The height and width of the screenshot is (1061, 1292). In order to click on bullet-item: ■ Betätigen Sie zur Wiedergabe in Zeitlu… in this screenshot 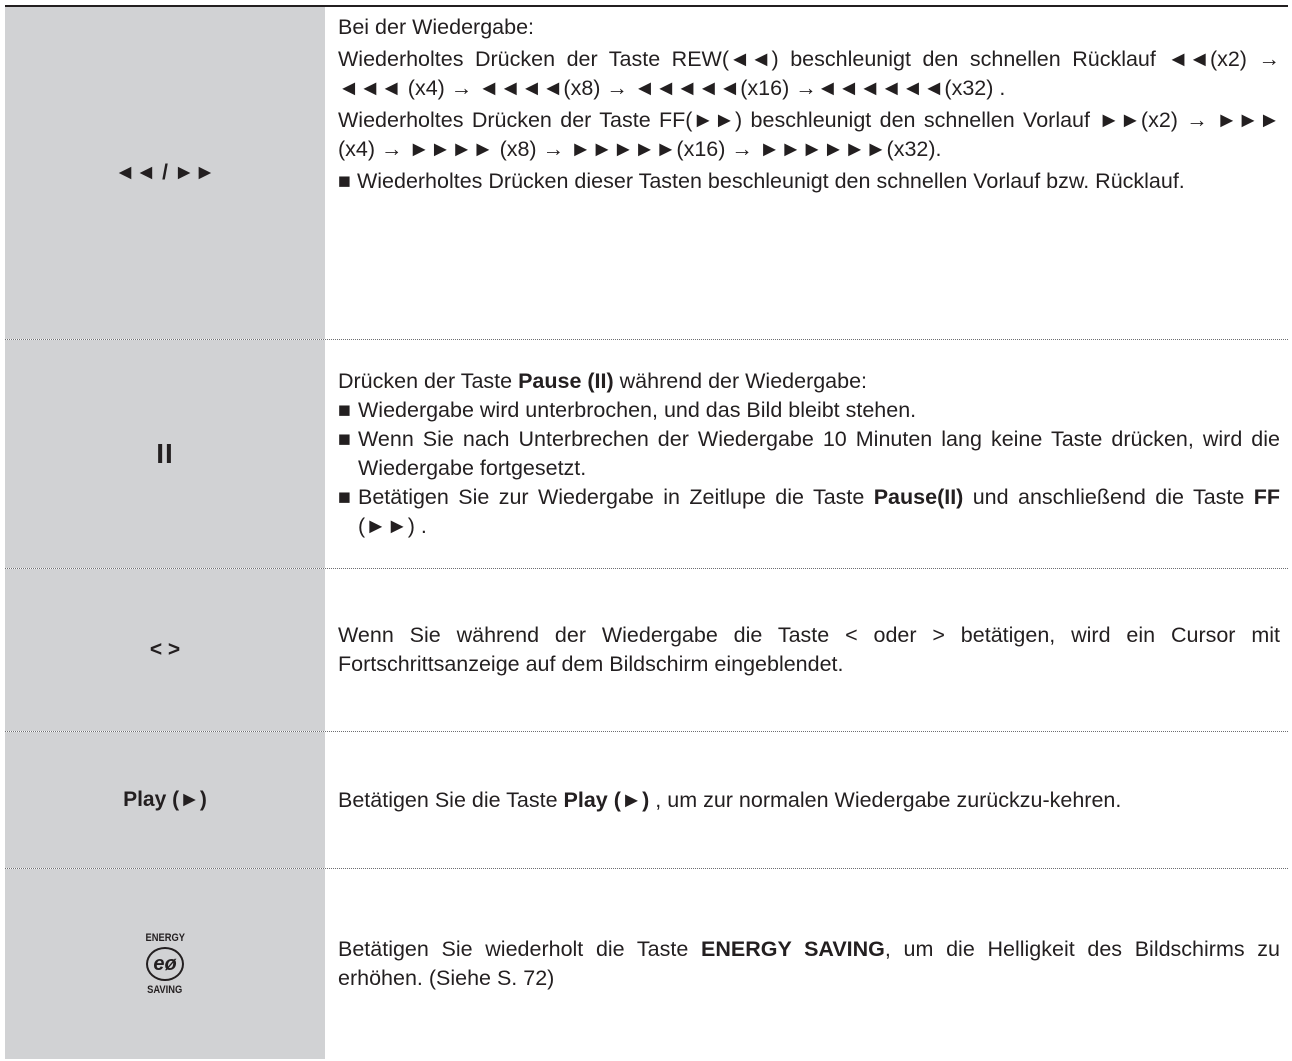, I will do `click(809, 512)`.